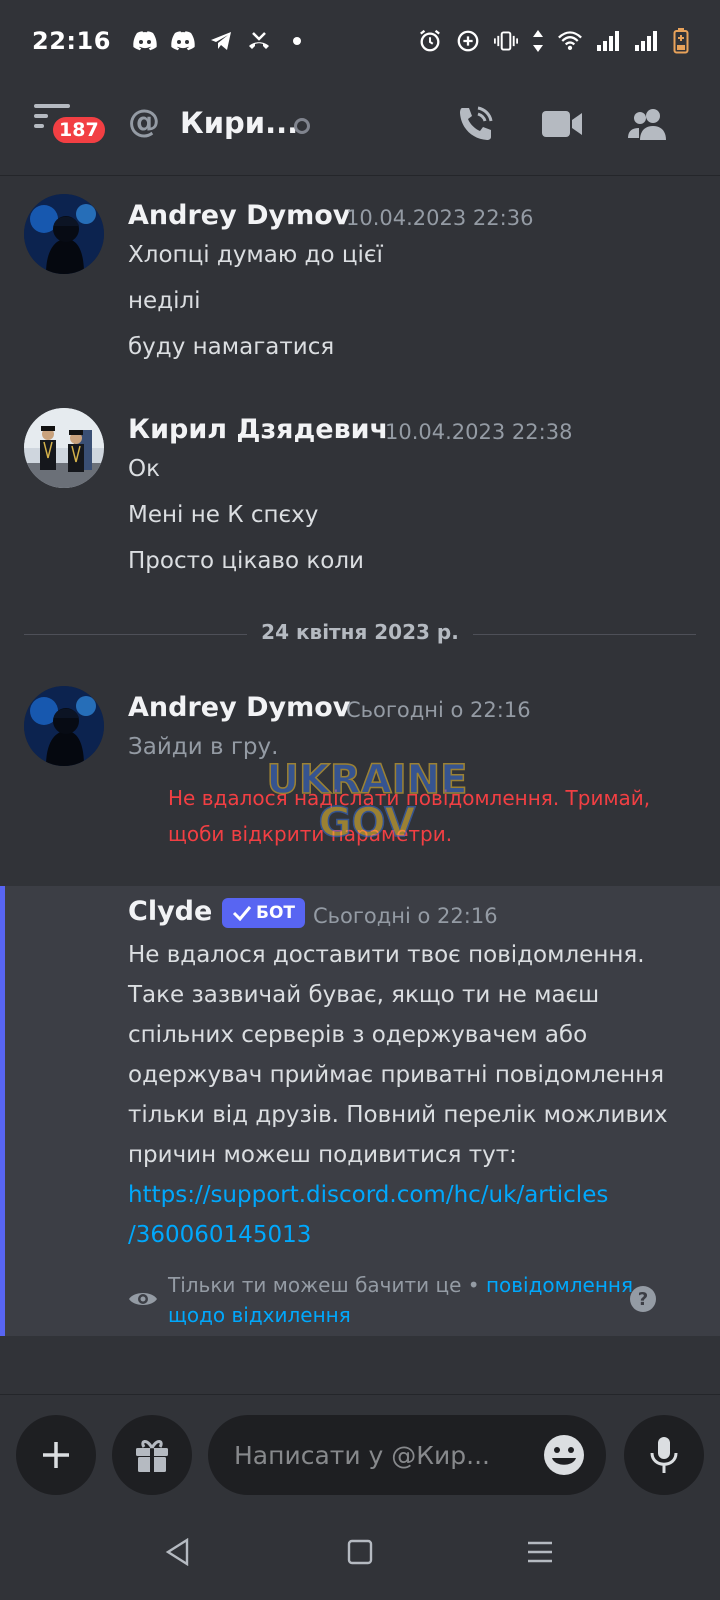 The width and height of the screenshot is (720, 1600). Describe the element at coordinates (302, 126) in the screenshot. I see `offline-status-icon` at that location.